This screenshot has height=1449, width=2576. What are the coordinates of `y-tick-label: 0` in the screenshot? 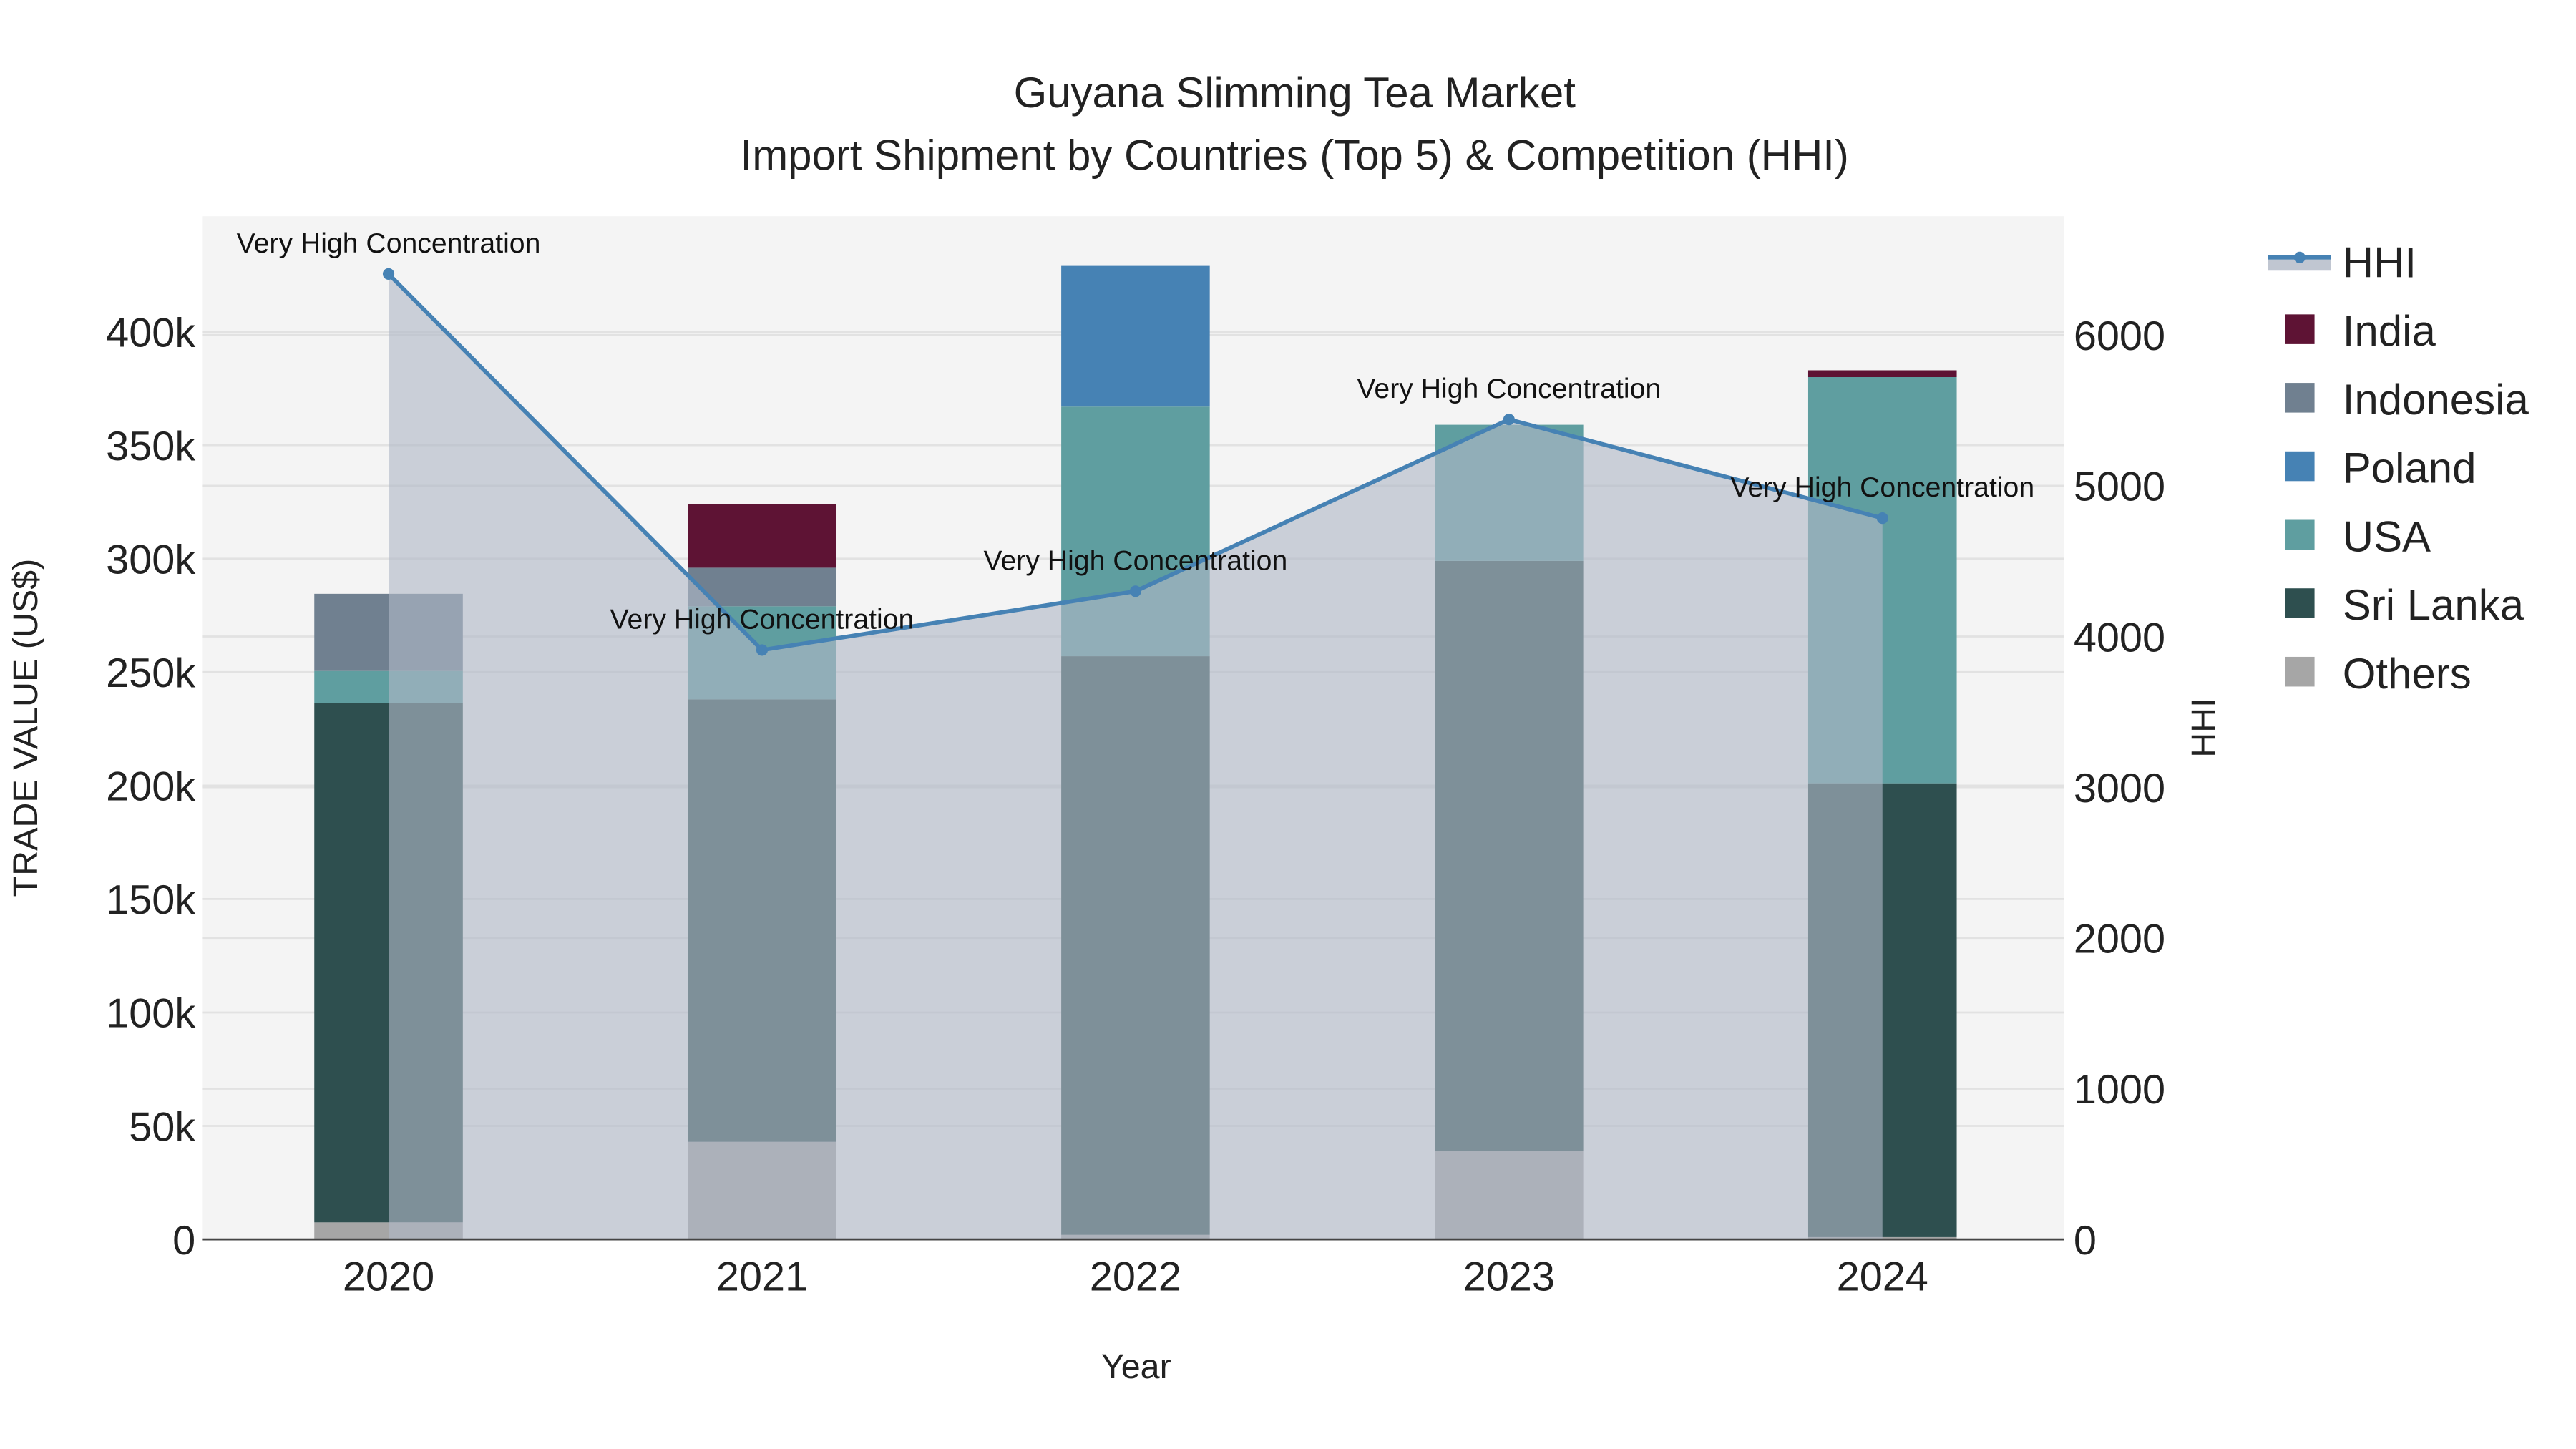 It's located at (183, 1241).